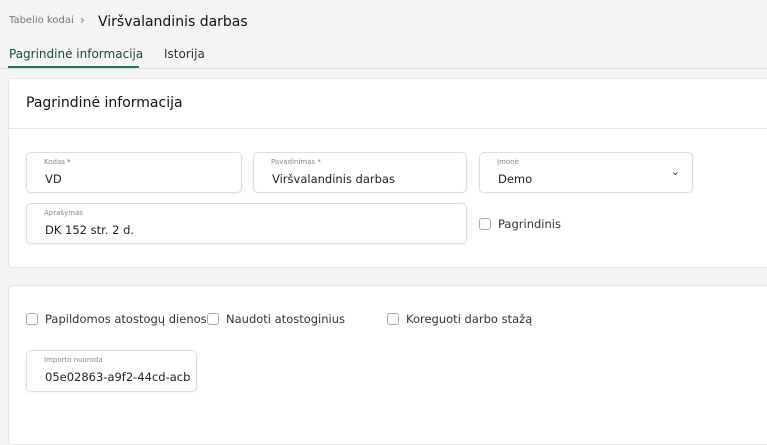 The image size is (767, 445). What do you see at coordinates (333, 179) in the screenshot?
I see `pavadinimas-value: Viršvalandinis darbas` at bounding box center [333, 179].